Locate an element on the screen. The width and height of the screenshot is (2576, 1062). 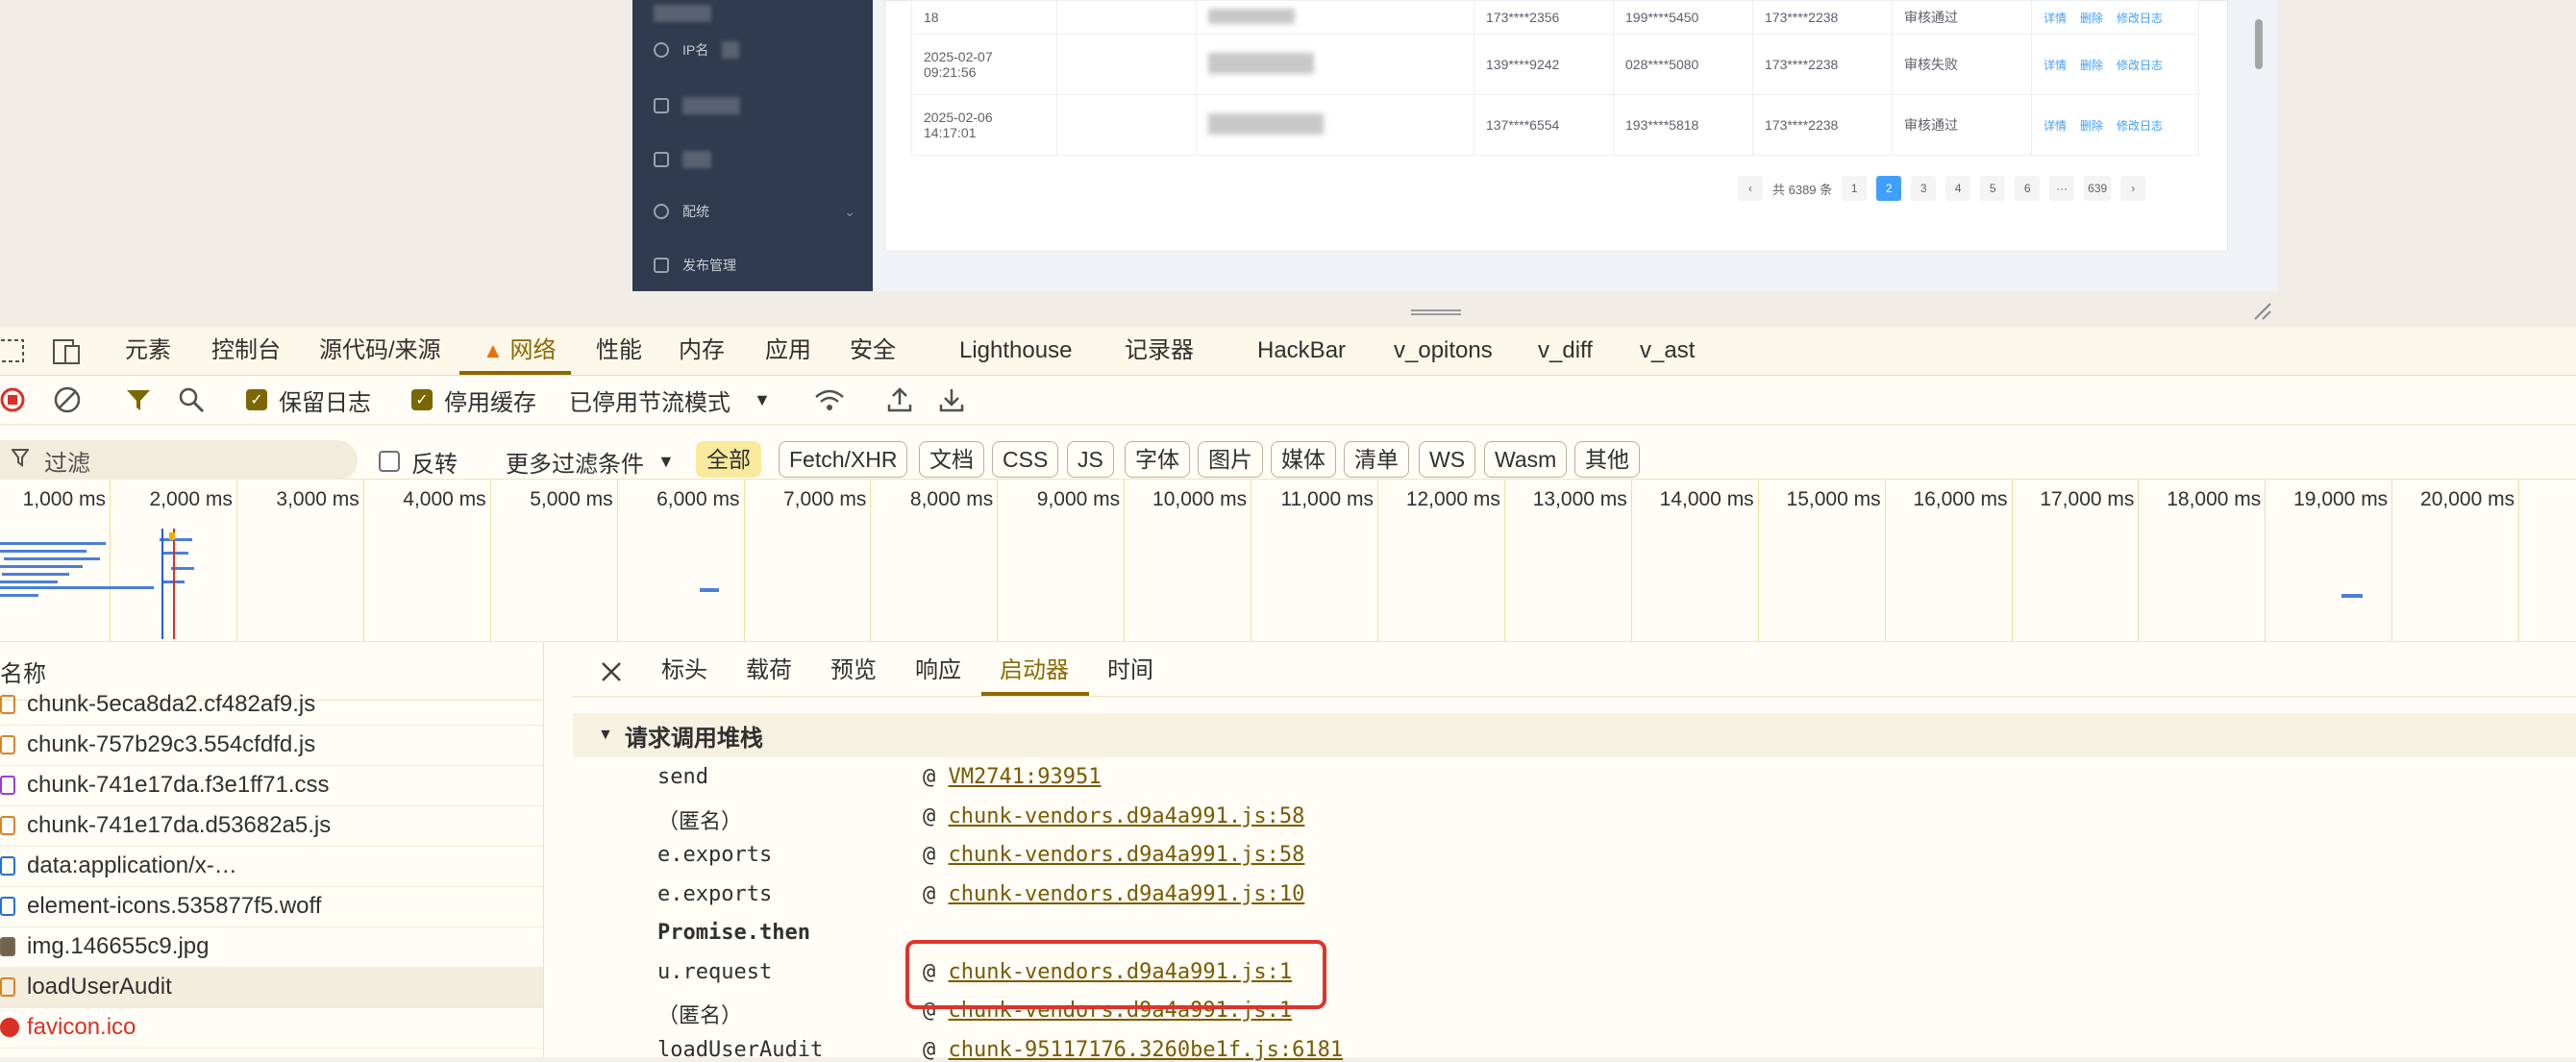
page-button: 639 is located at coordinates (2098, 189).